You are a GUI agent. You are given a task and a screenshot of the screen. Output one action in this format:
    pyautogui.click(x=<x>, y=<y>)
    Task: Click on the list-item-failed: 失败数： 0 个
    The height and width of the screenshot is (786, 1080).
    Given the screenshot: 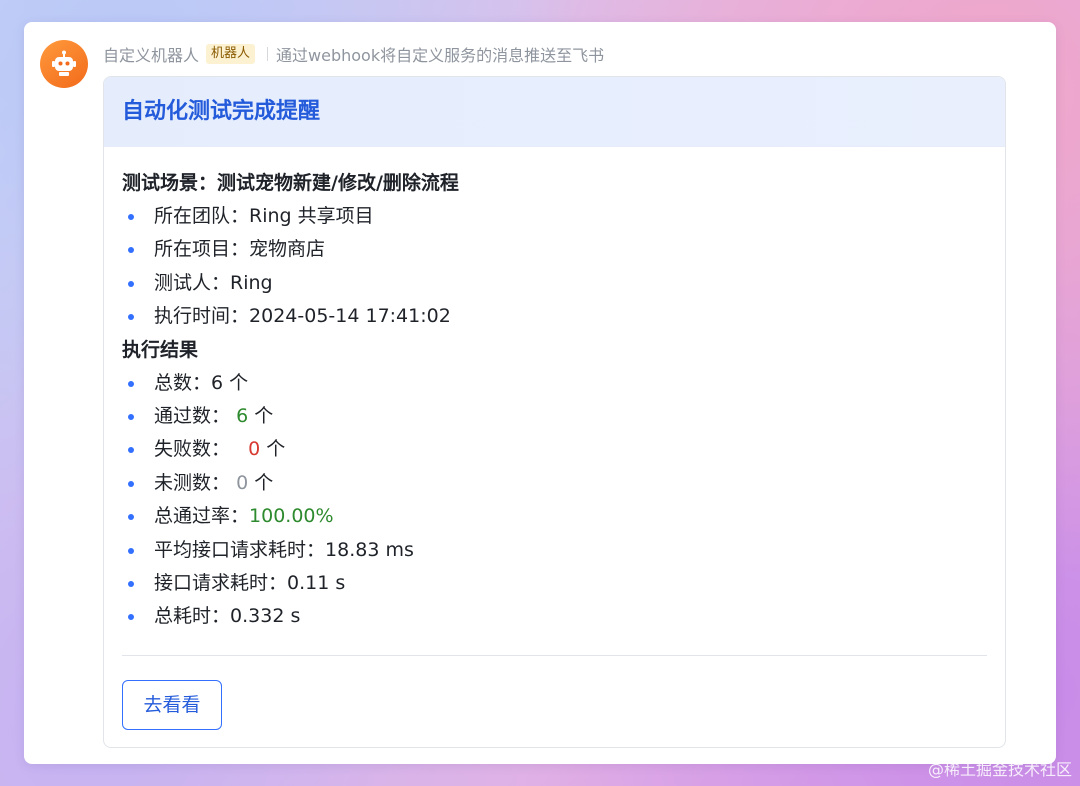 What is the action you would take?
    pyautogui.click(x=554, y=449)
    